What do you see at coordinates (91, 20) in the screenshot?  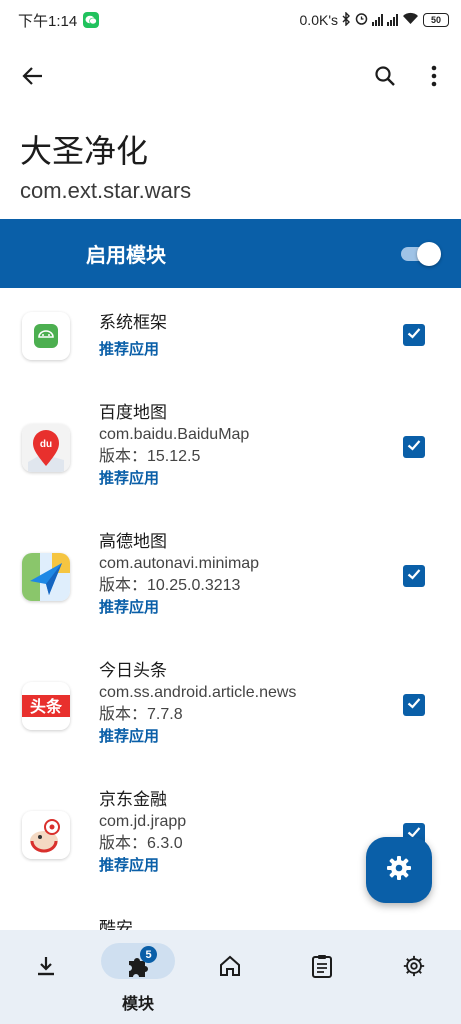 I see `wechat-icon` at bounding box center [91, 20].